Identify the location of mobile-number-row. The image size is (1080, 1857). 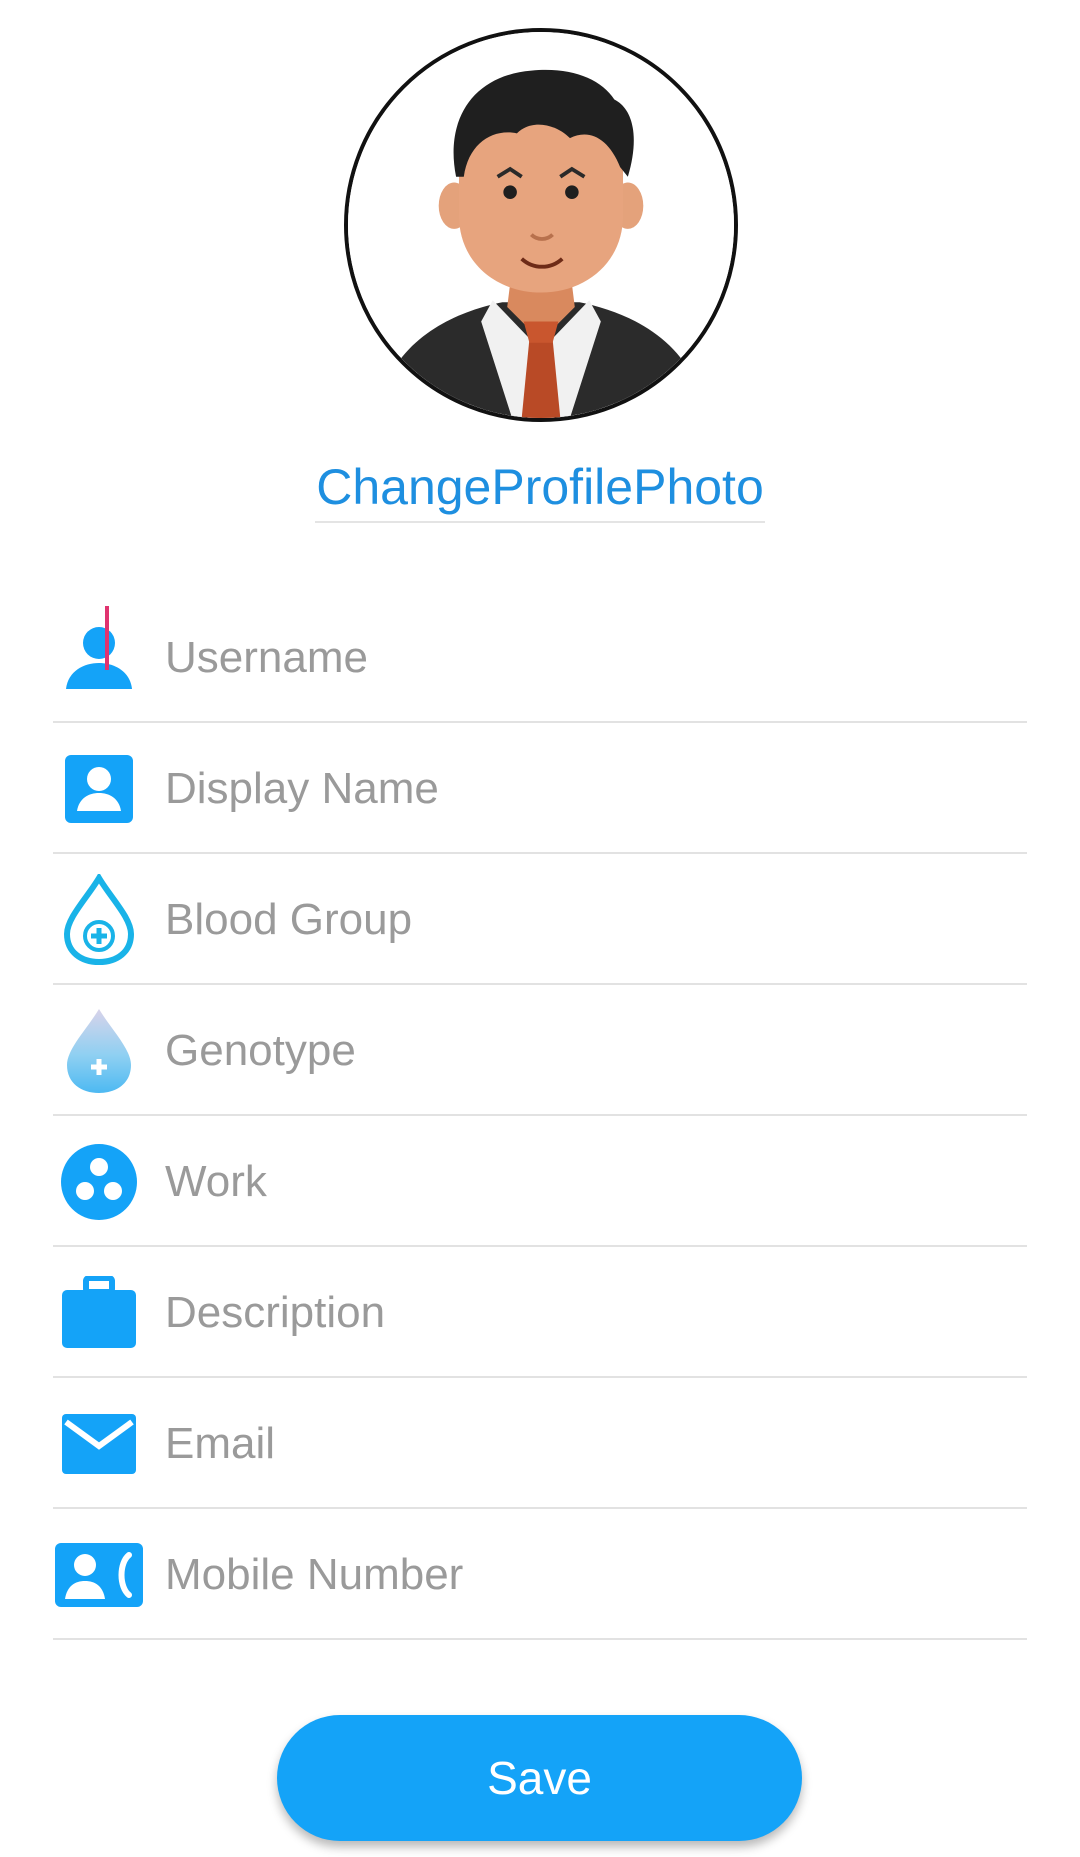
(540, 1574).